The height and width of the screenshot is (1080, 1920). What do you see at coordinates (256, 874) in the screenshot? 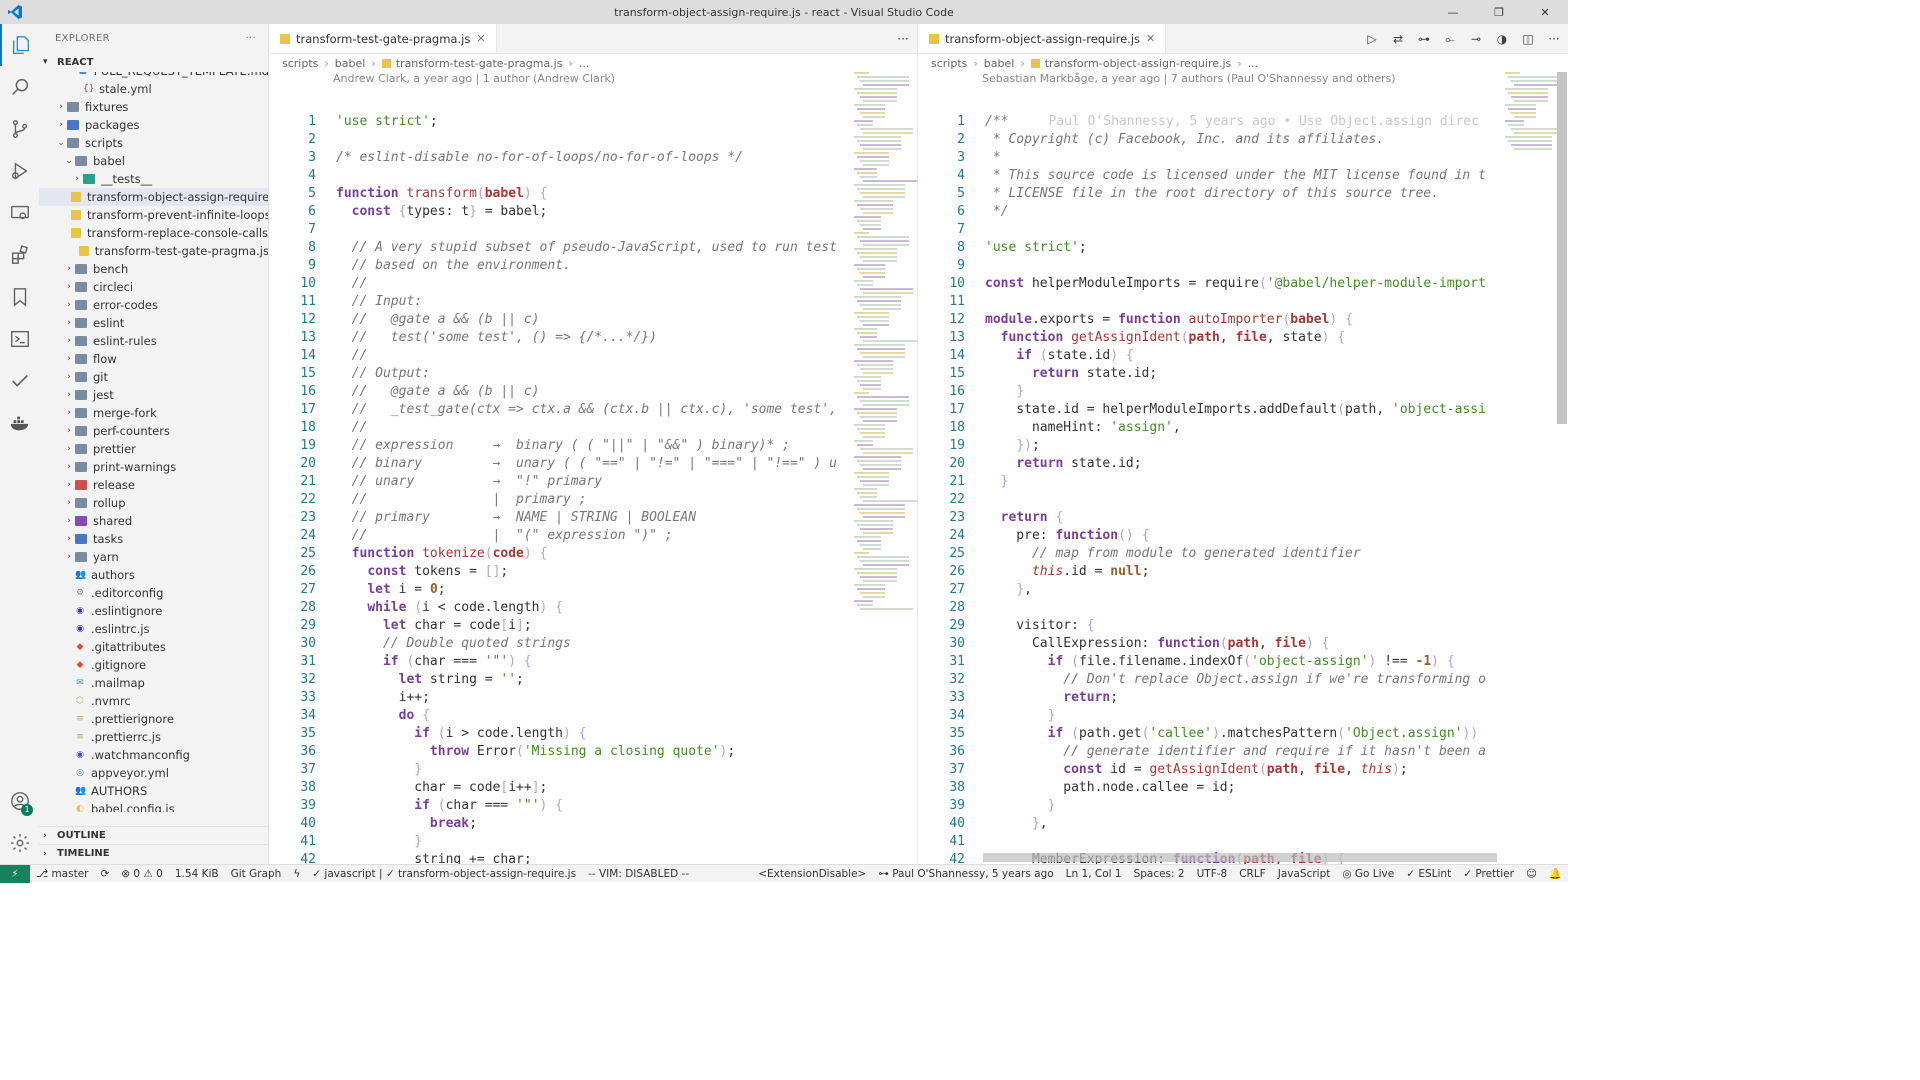
I see `git-graph-button: Git Graph` at bounding box center [256, 874].